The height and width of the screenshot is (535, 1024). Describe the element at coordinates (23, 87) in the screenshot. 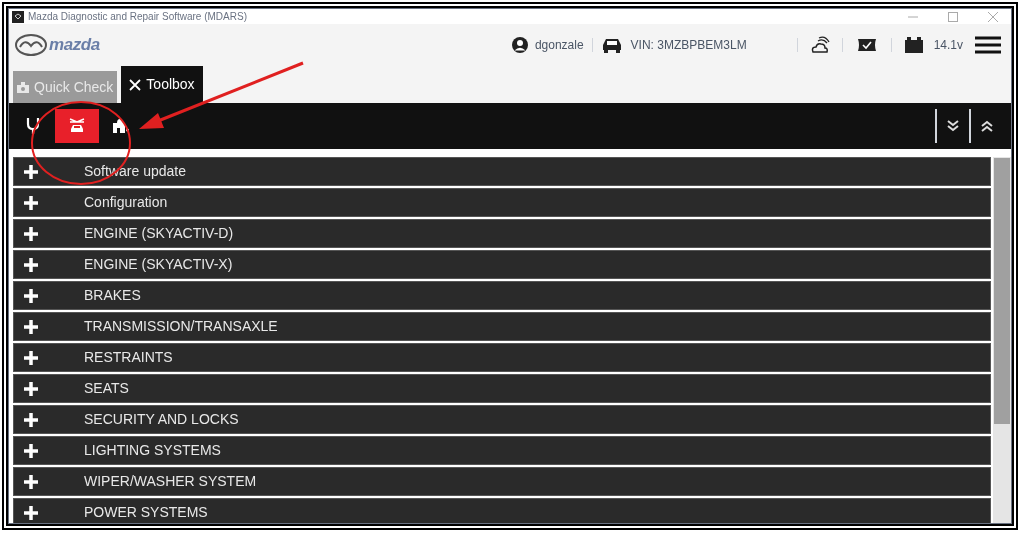

I see `camera-icon` at that location.